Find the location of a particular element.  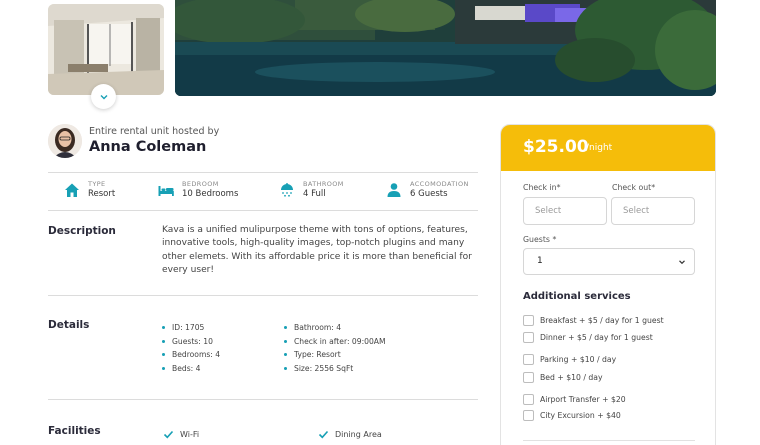

shower-icon is located at coordinates (287, 190).